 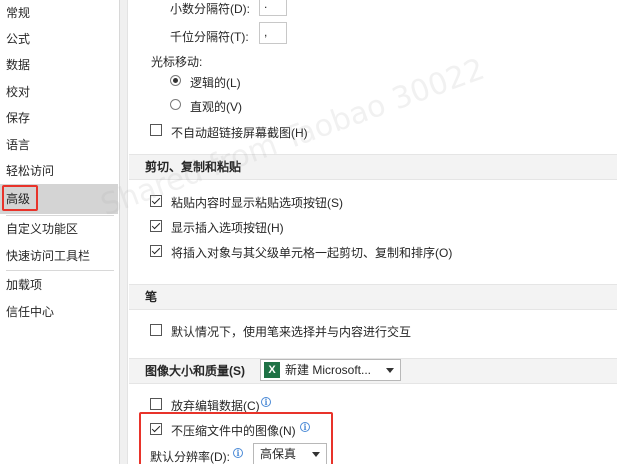 I want to click on sidebar-item-label: 校对, so click(x=18, y=92).